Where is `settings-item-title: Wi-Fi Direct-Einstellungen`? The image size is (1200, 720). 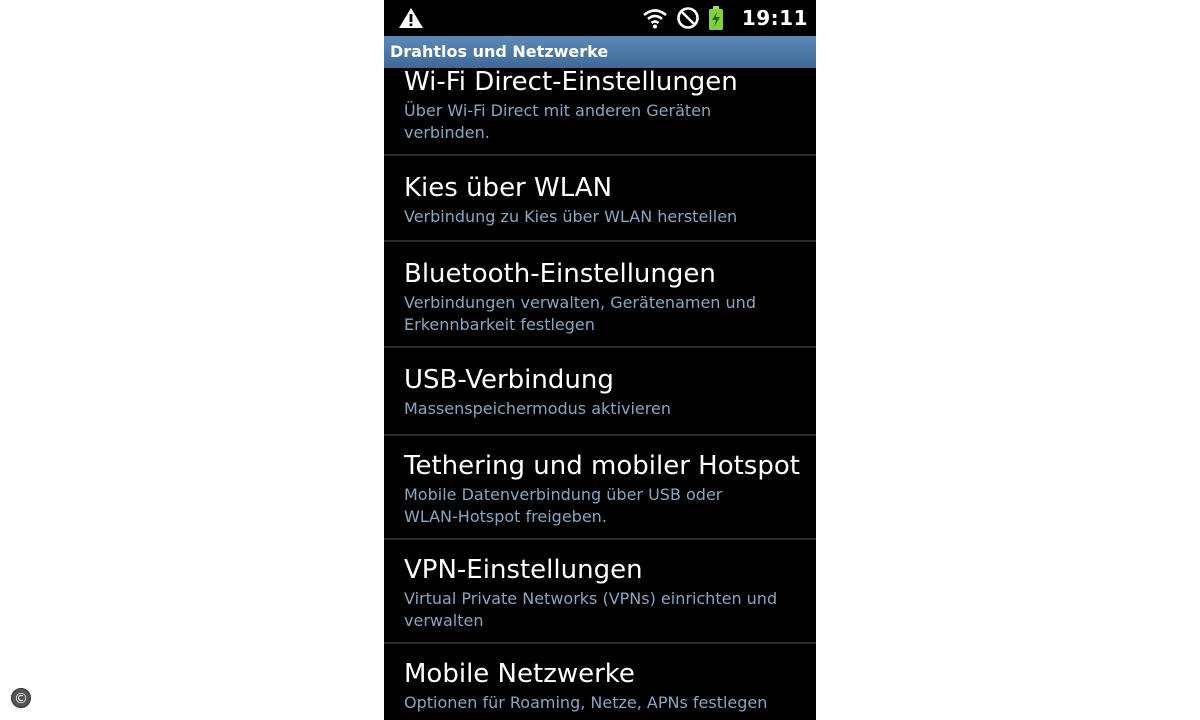 settings-item-title: Wi-Fi Direct-Einstellungen is located at coordinates (571, 82).